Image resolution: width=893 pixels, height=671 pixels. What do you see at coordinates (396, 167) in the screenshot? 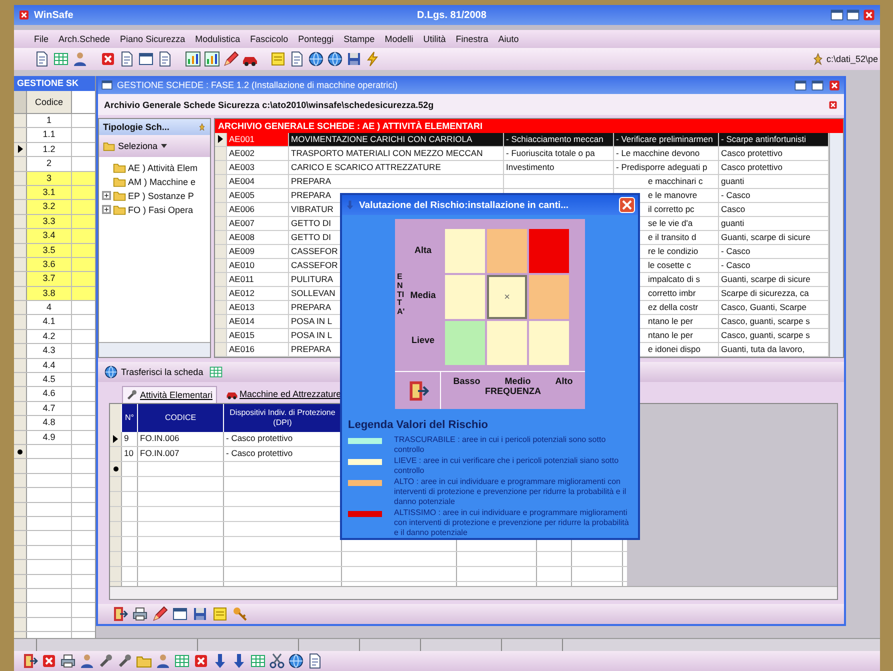
I see `table-cell: CARICO E SCARICO ATTREZZATURE` at bounding box center [396, 167].